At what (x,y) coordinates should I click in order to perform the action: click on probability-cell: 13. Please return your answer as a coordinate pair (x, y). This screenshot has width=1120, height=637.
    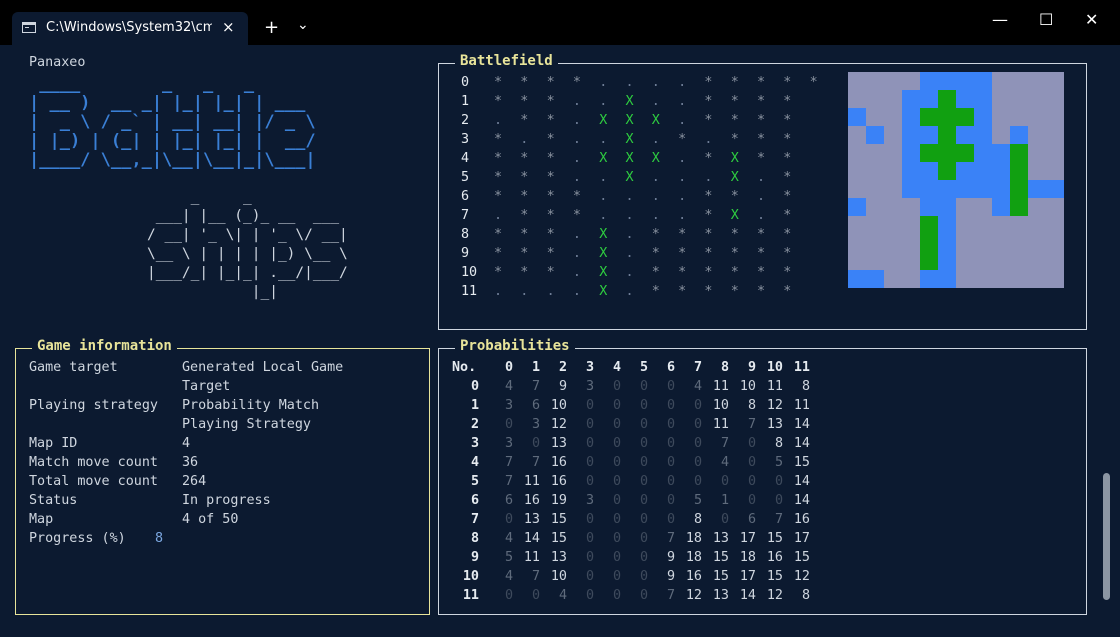
    Looking at the image, I should click on (720, 538).